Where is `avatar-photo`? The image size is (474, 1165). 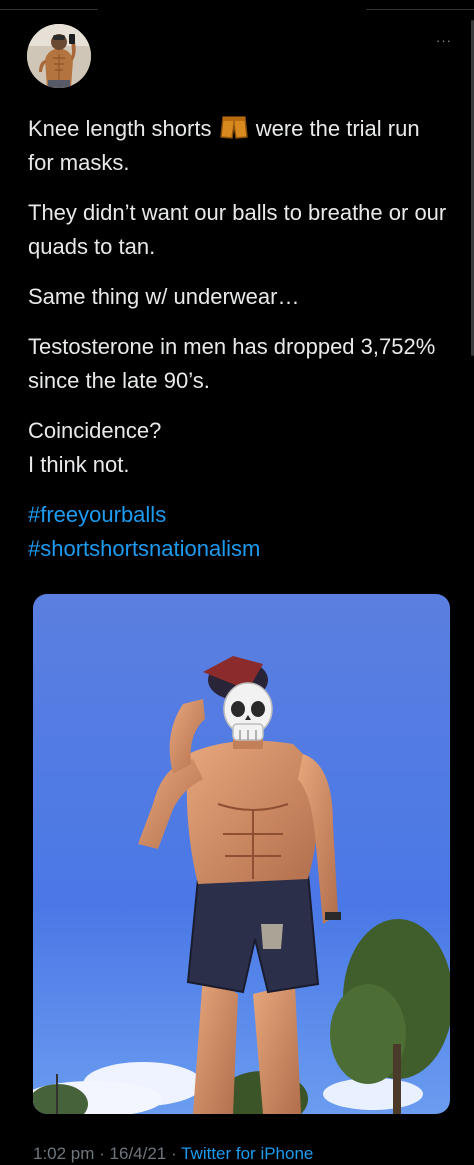 avatar-photo is located at coordinates (59, 56).